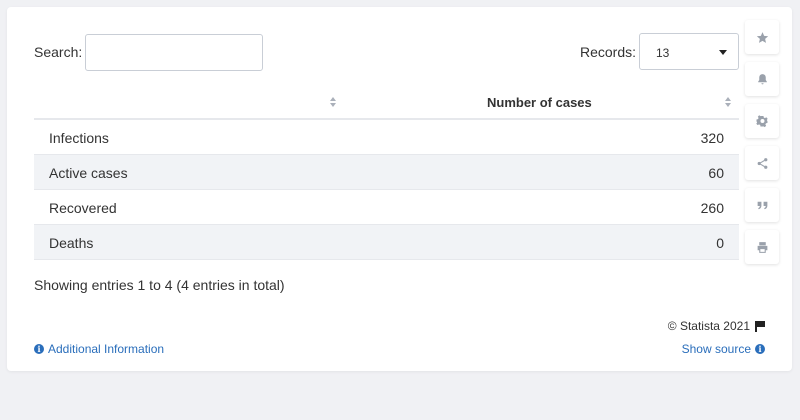 This screenshot has width=800, height=420. What do you see at coordinates (608, 52) in the screenshot?
I see `records-label: Records:` at bounding box center [608, 52].